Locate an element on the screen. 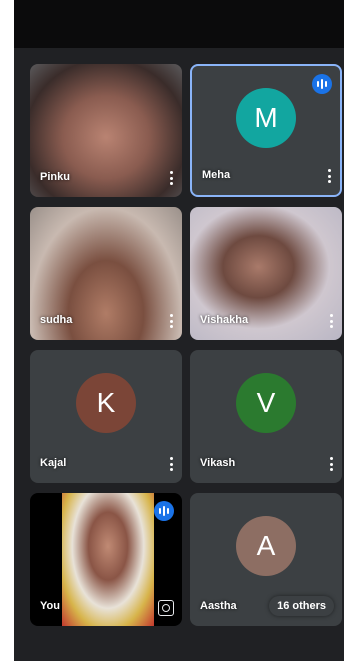  participant-name: sudha is located at coordinates (56, 320).